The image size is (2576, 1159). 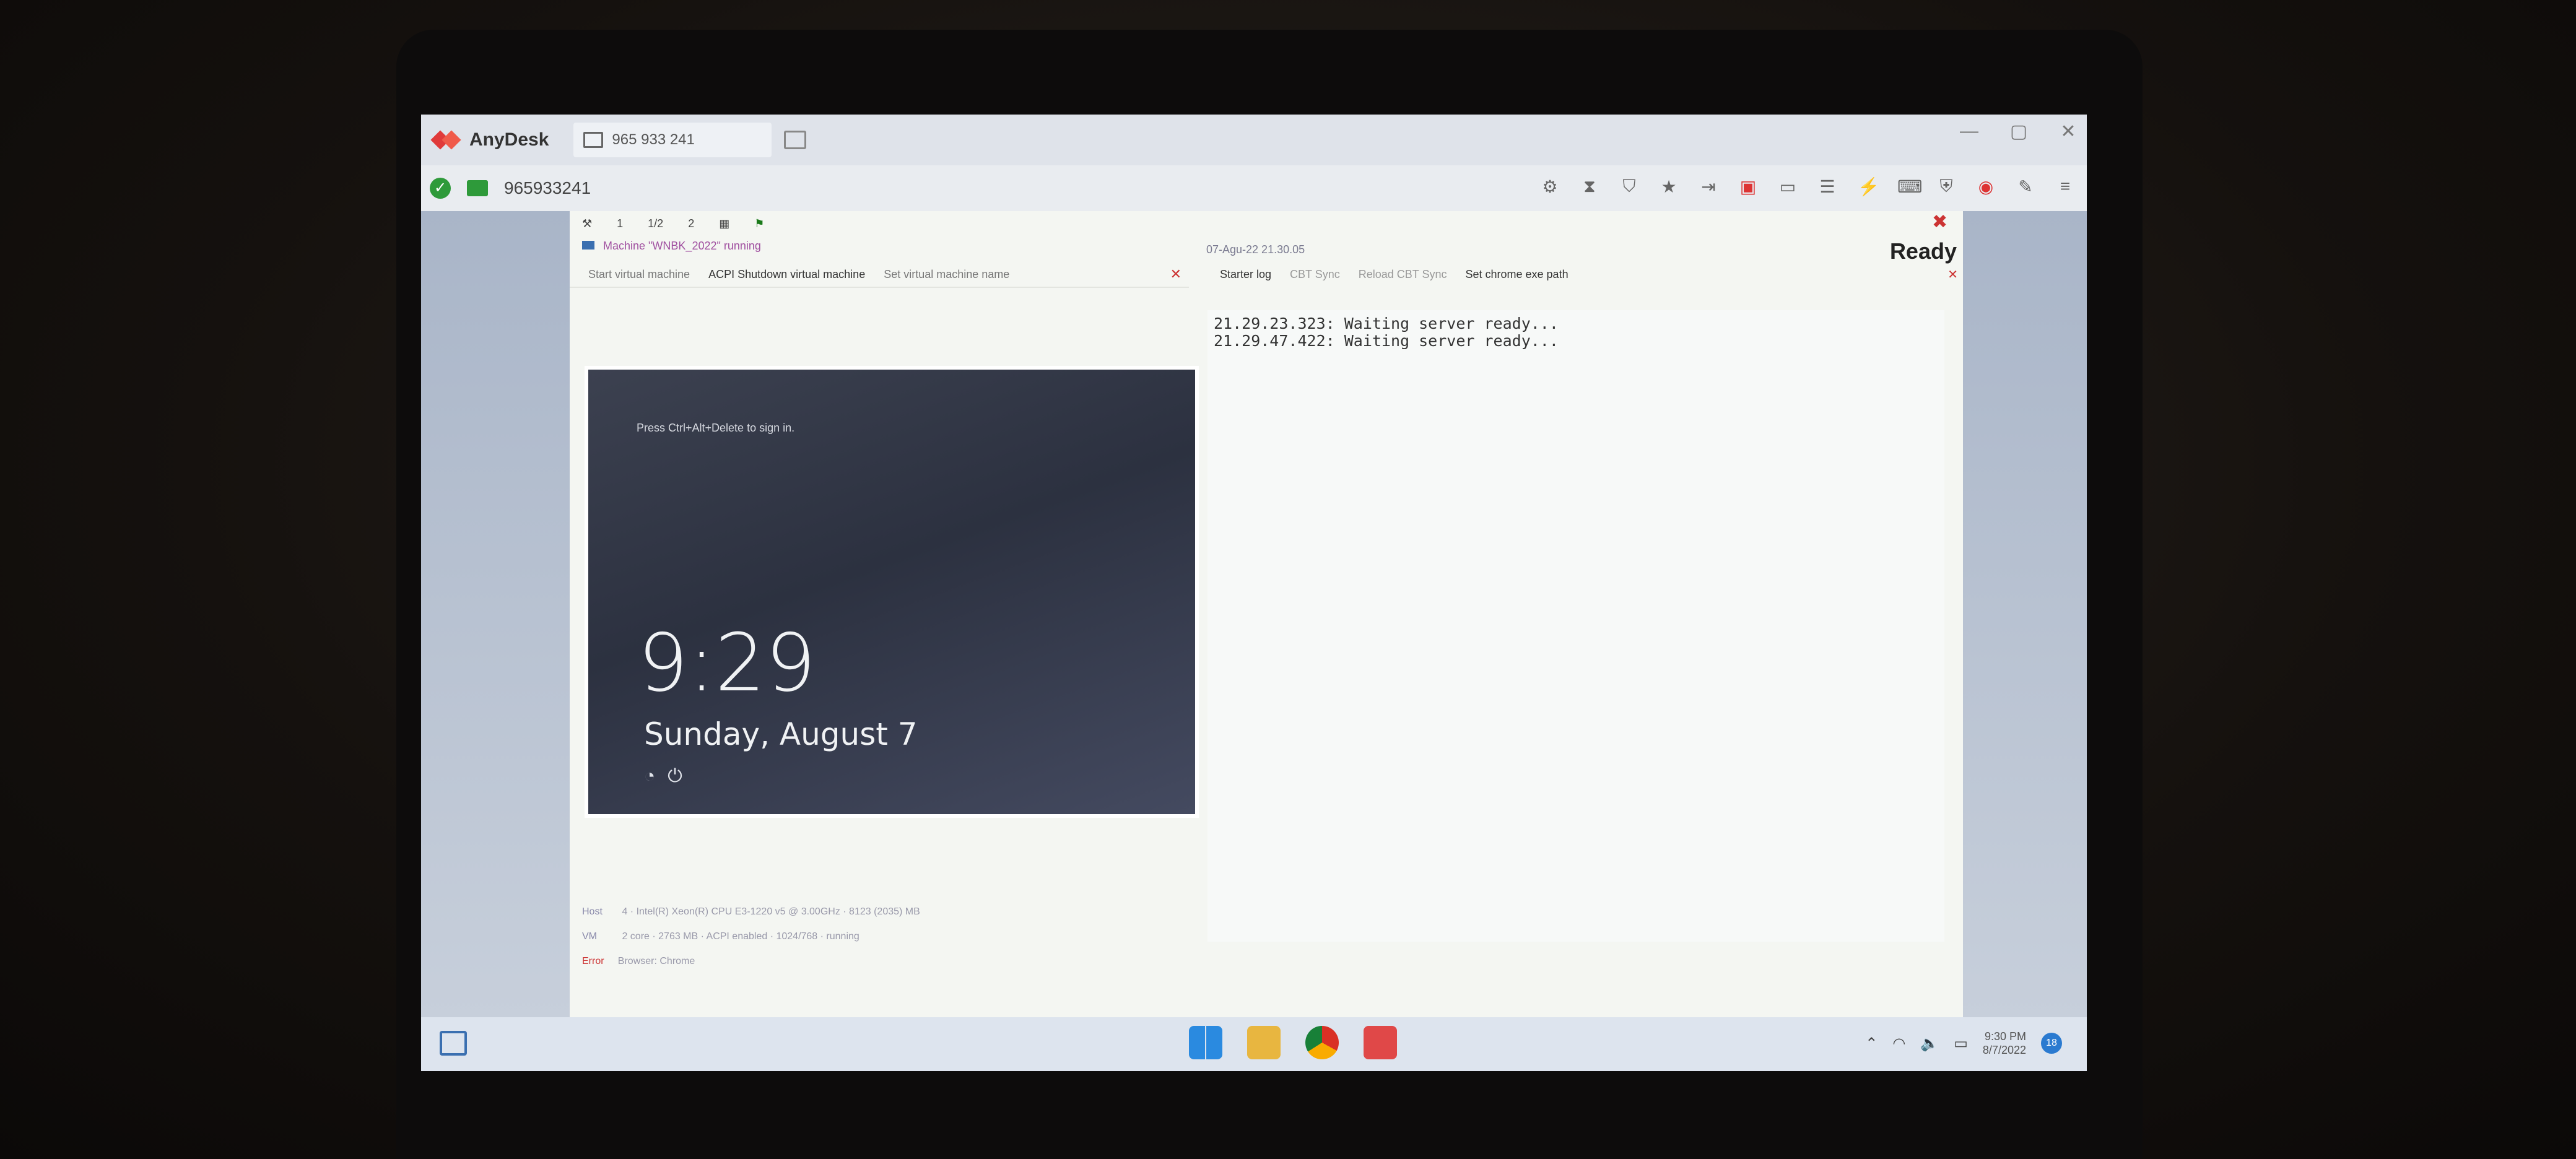 I want to click on machine-status: Machine "WNBK_2022" running, so click(x=671, y=246).